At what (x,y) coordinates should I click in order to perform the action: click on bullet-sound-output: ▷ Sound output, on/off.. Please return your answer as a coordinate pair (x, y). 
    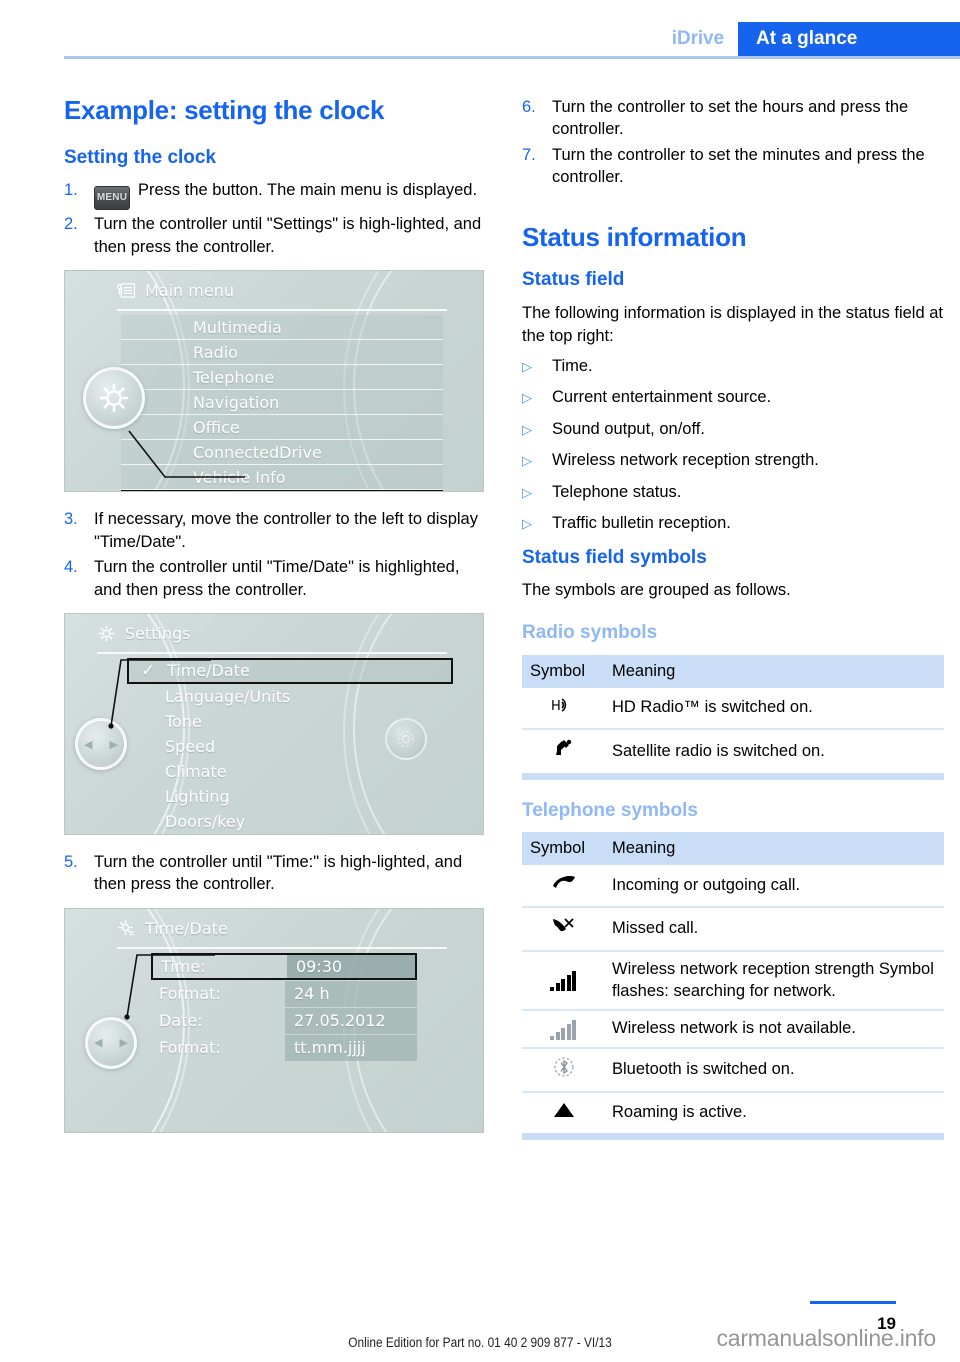
    Looking at the image, I should click on (733, 429).